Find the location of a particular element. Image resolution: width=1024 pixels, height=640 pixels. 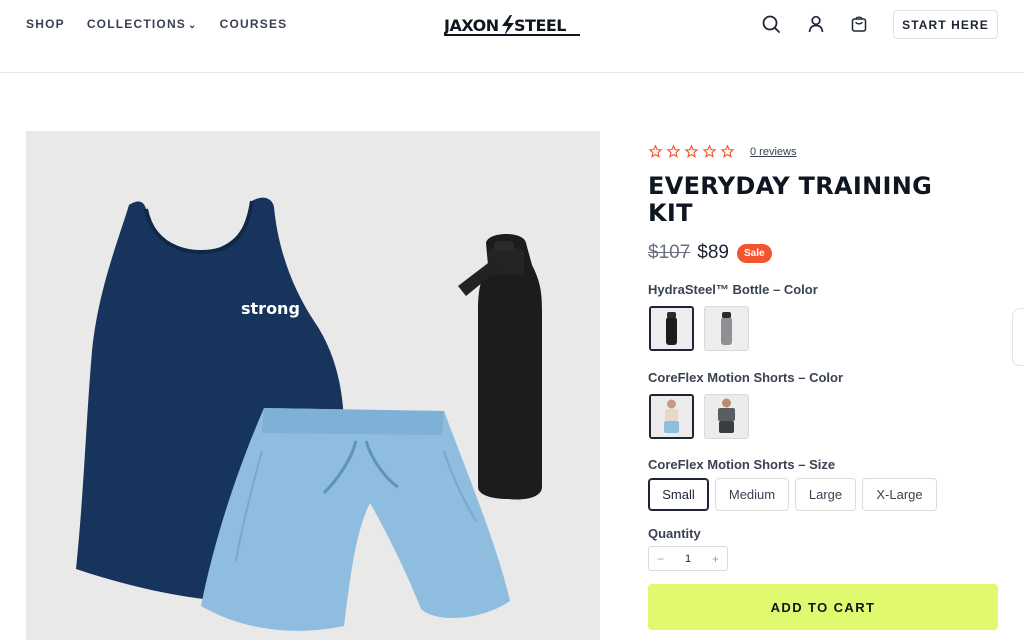

tank-print-text: strong is located at coordinates (270, 308).